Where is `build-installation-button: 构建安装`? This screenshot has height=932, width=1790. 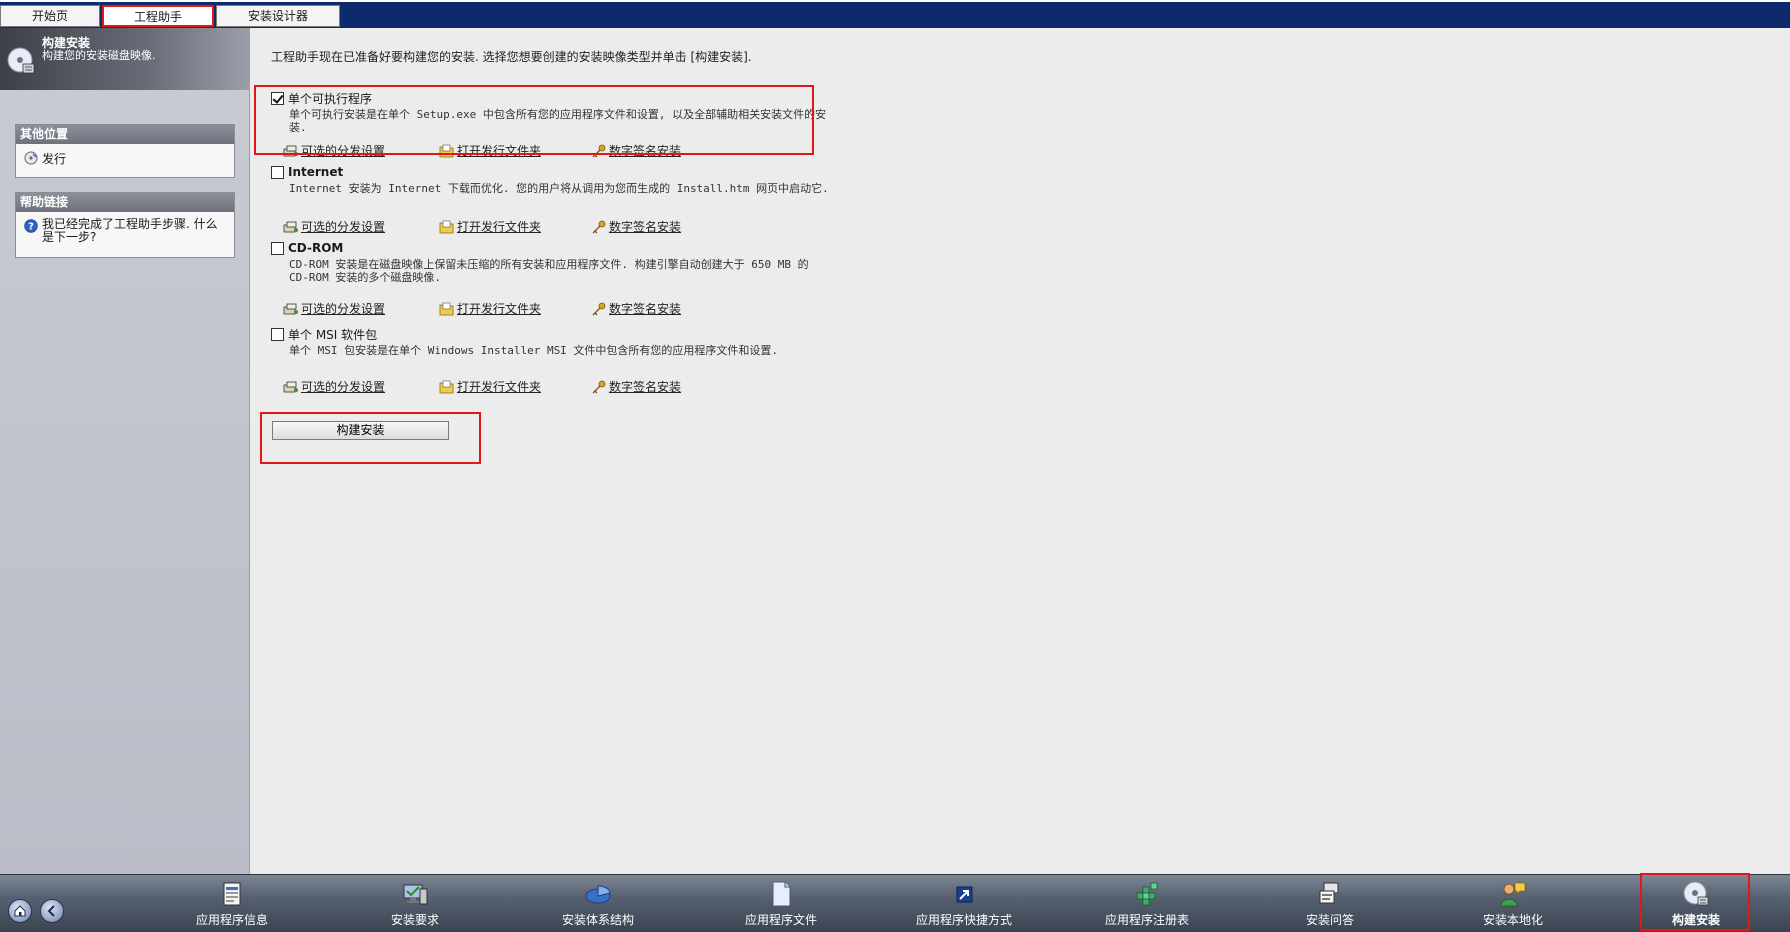 build-installation-button: 构建安装 is located at coordinates (360, 430).